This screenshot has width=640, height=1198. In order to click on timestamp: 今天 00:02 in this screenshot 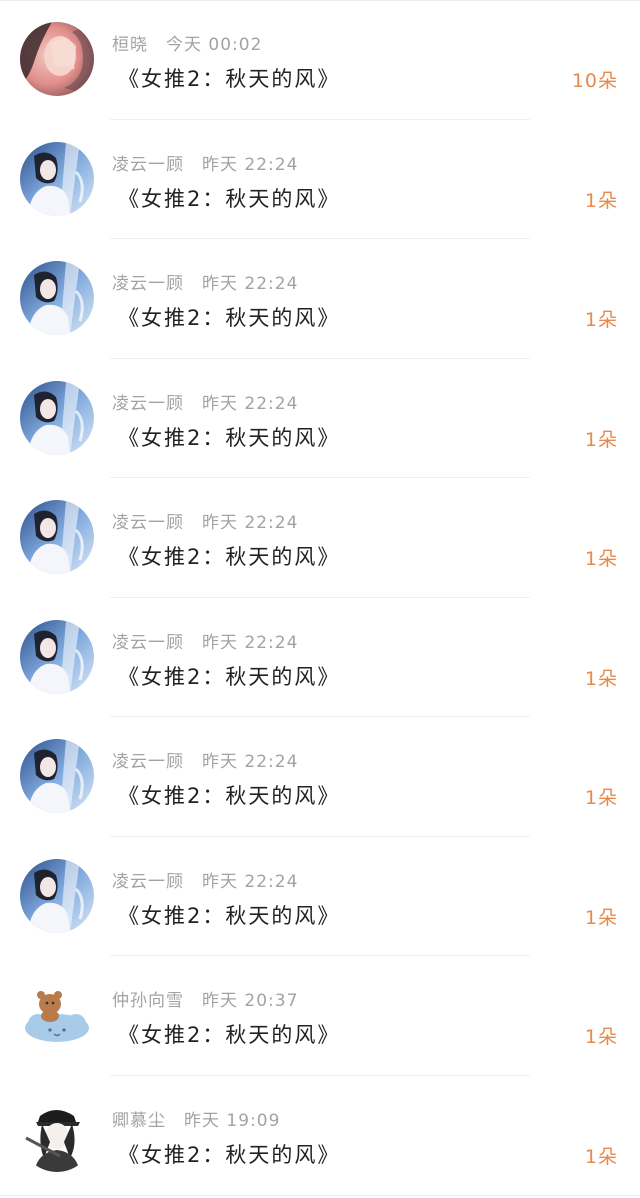, I will do `click(214, 45)`.